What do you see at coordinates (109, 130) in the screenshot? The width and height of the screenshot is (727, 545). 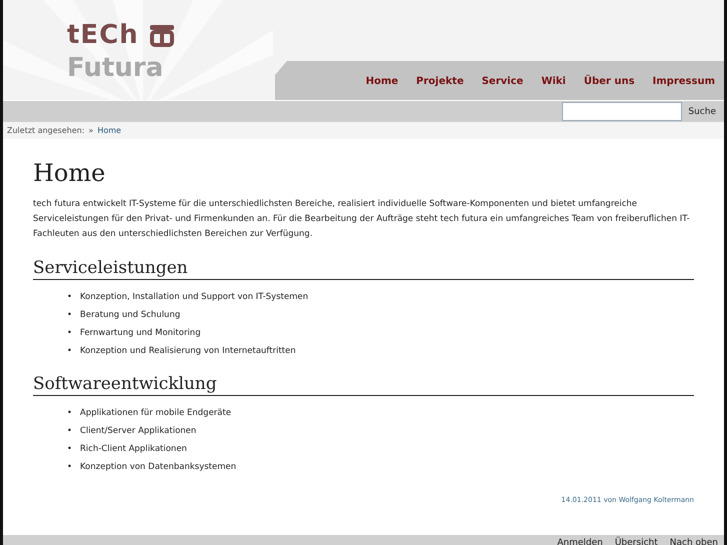 I see `breadcrumb-link: Home` at bounding box center [109, 130].